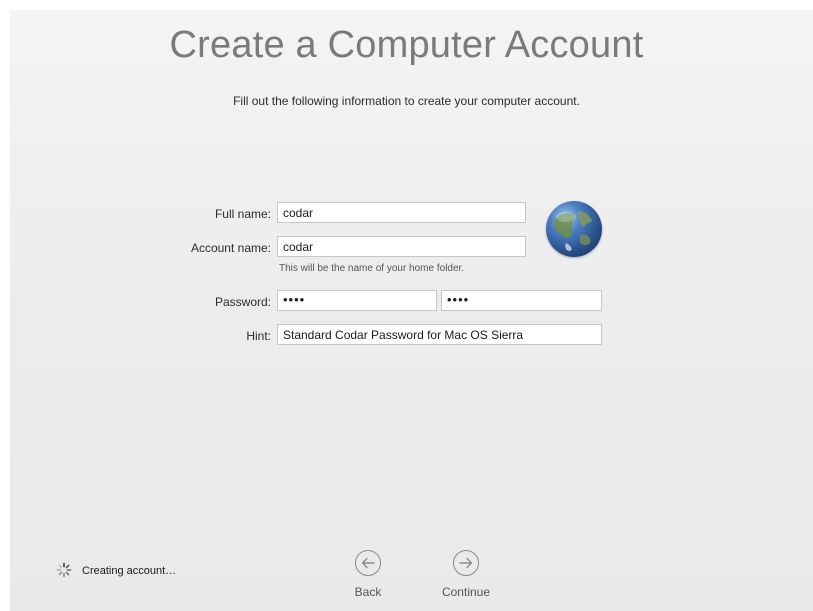 The image size is (813, 611). I want to click on hint-label: Hint:, so click(258, 336).